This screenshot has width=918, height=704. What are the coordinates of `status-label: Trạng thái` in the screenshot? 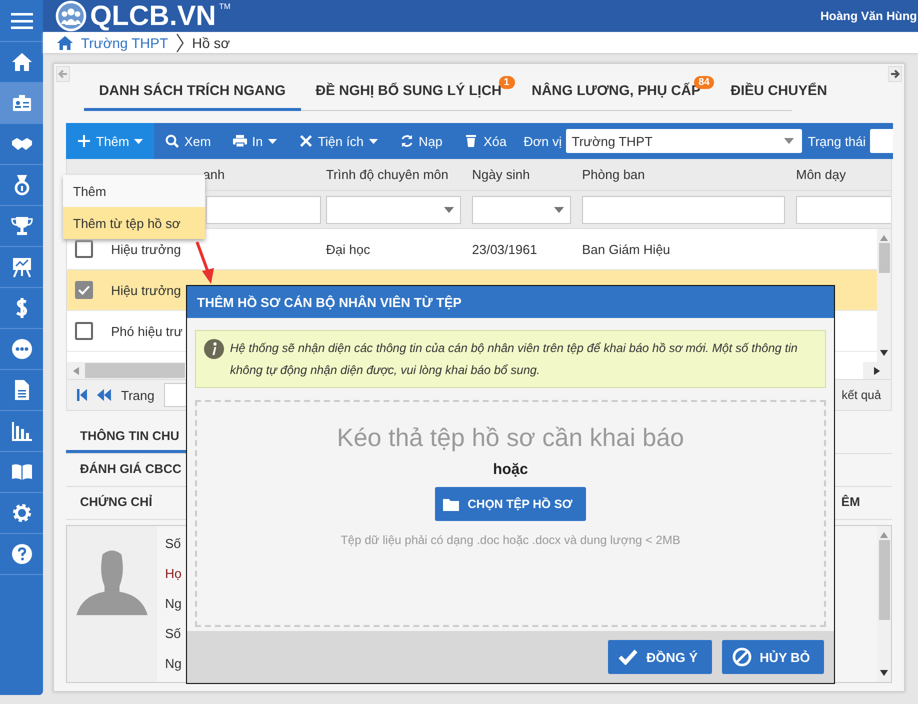 It's located at (837, 141).